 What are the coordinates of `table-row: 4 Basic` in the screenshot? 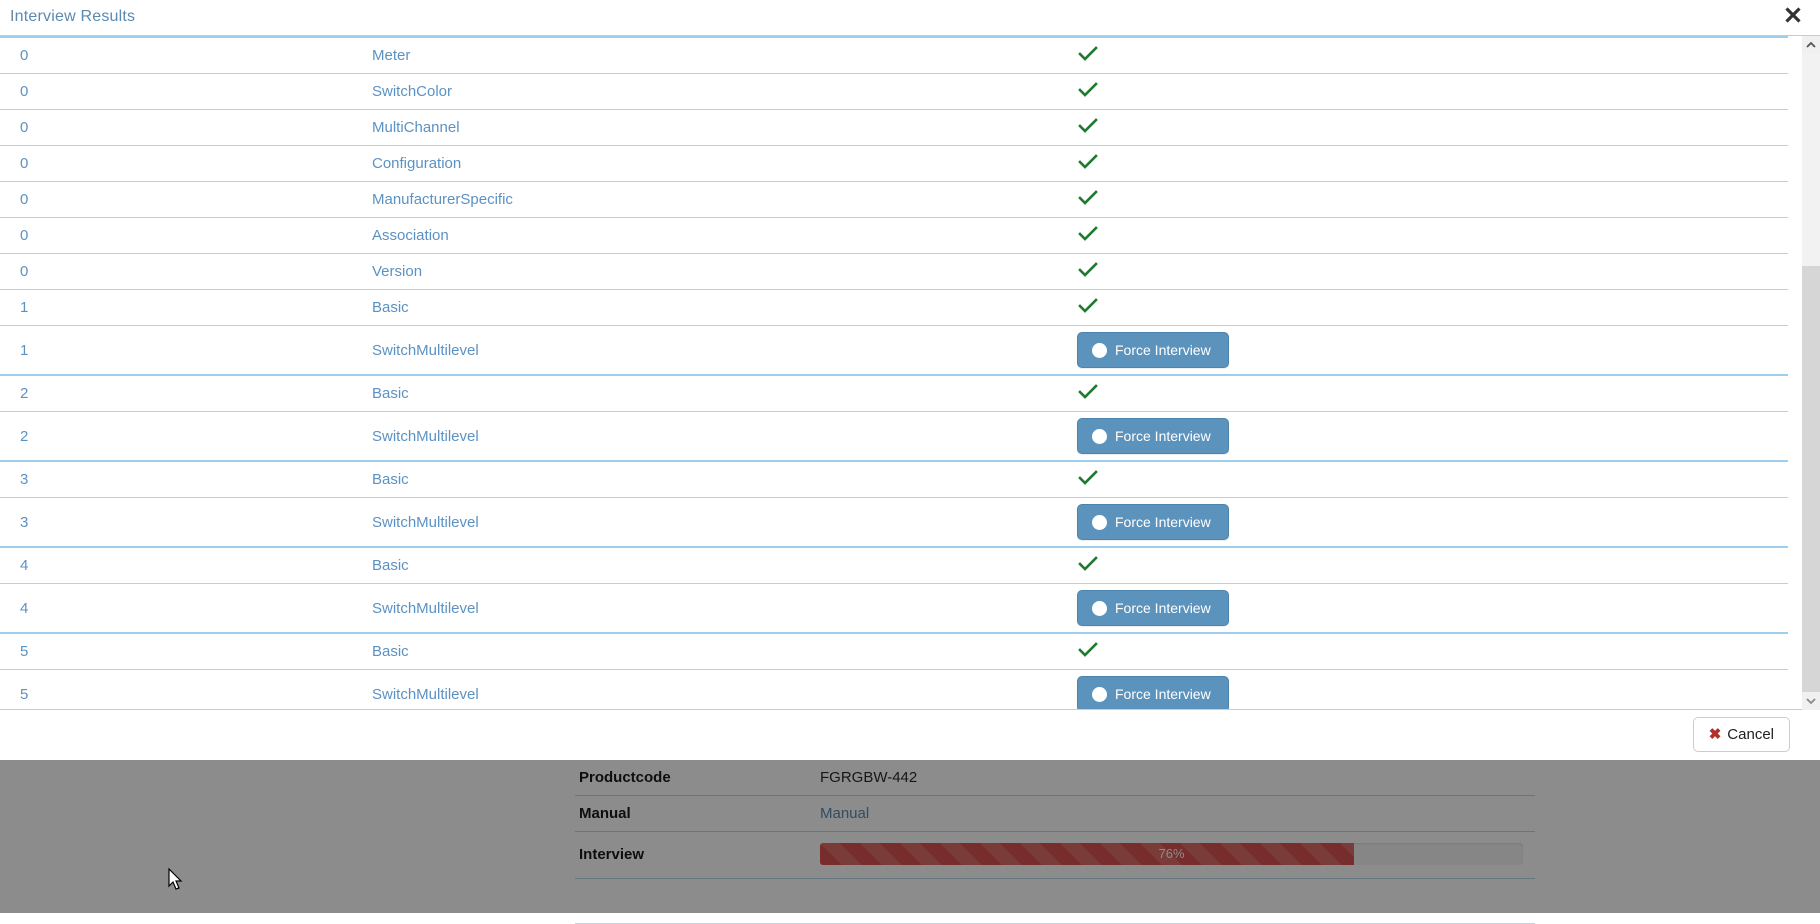 It's located at (894, 565).